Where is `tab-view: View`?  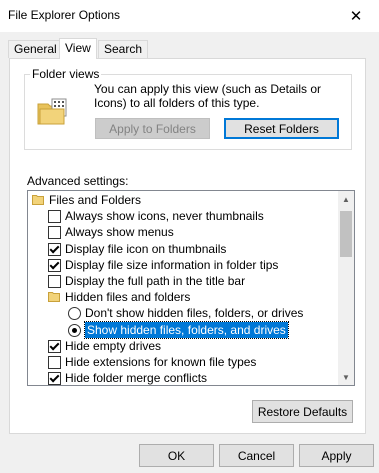 tab-view: View is located at coordinates (78, 48).